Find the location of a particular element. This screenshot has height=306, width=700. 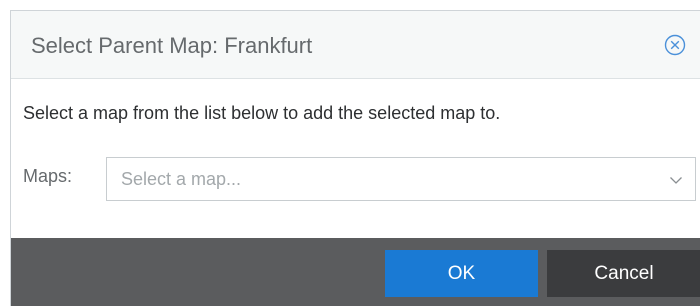

ok-button: OK is located at coordinates (461, 273).